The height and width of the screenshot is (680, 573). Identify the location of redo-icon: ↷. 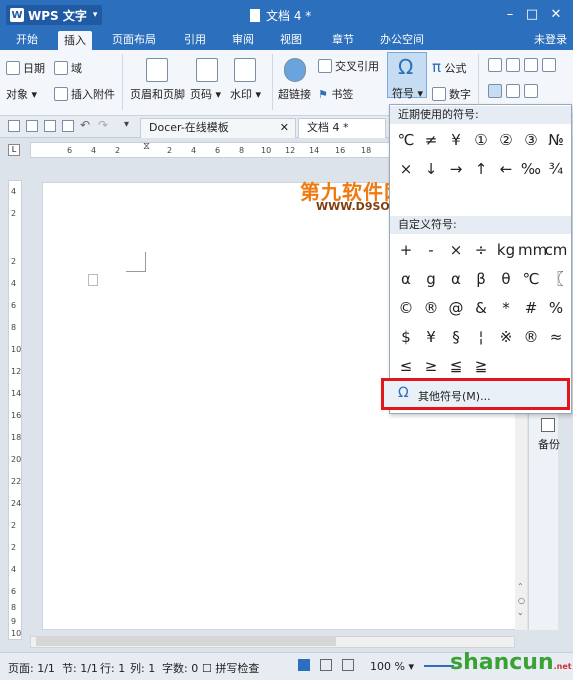
(103, 125).